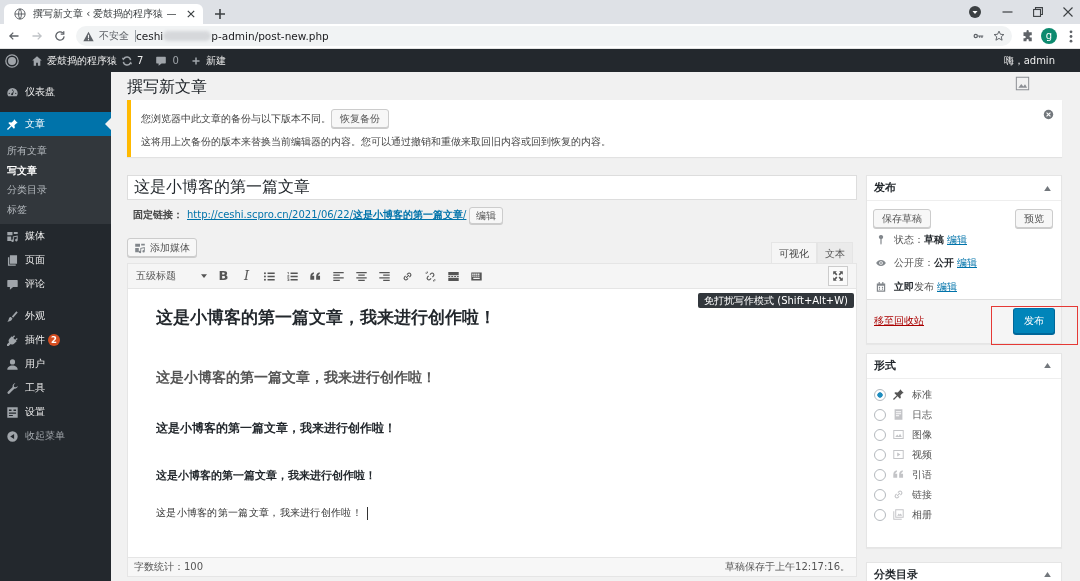 The width and height of the screenshot is (1080, 581). What do you see at coordinates (55, 209) in the screenshot?
I see `submenu-item: 标签` at bounding box center [55, 209].